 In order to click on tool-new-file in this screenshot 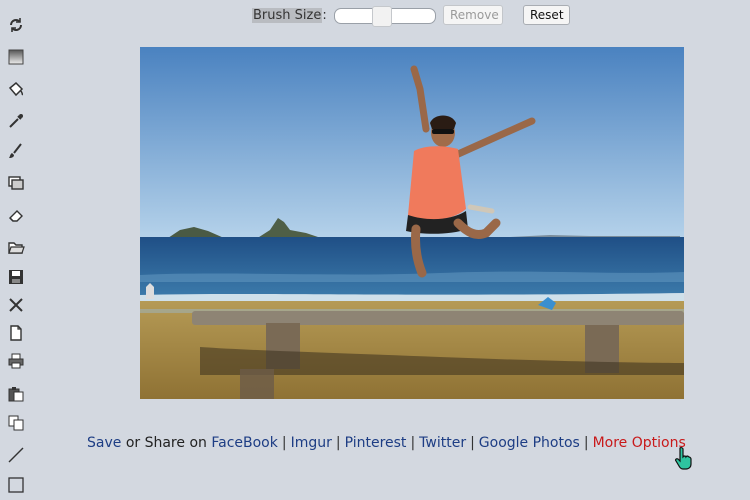, I will do `click(16, 333)`.